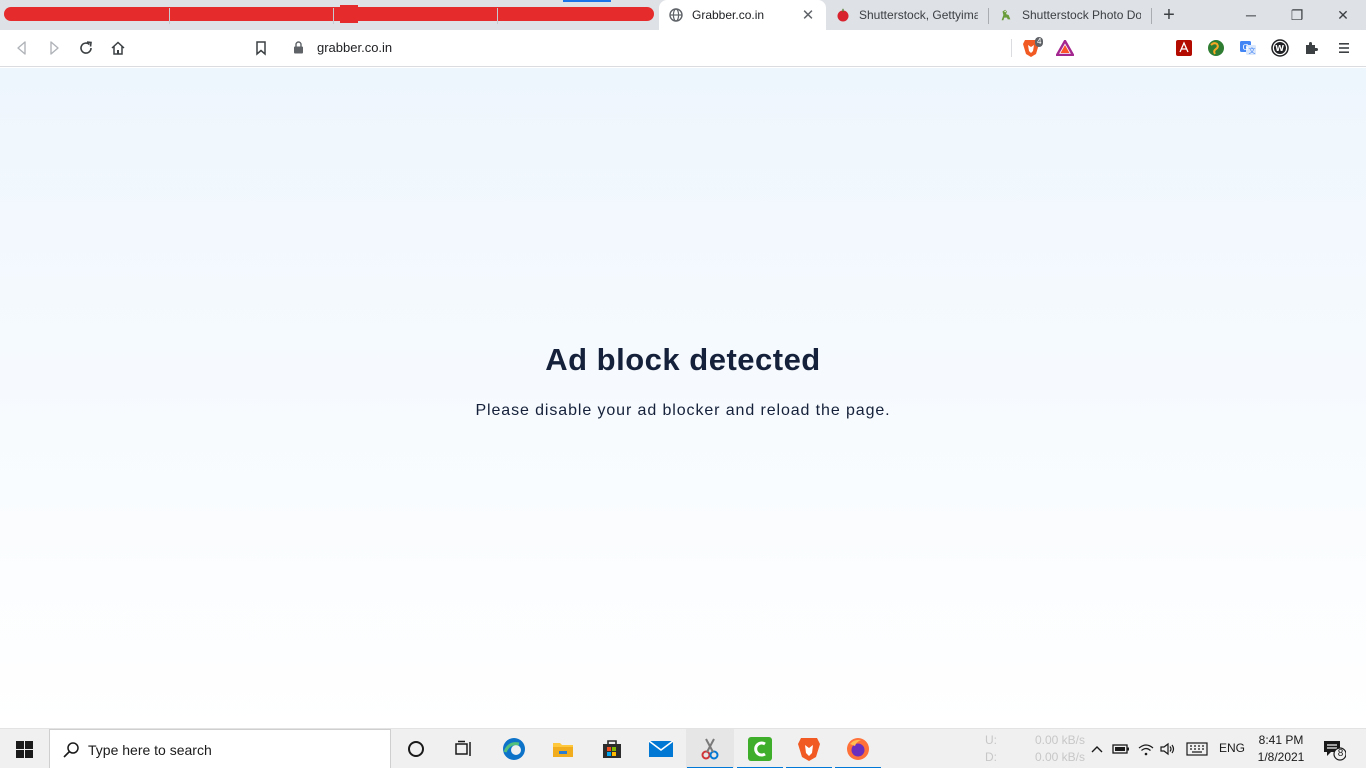 This screenshot has height=768, width=1366. Describe the element at coordinates (728, 15) in the screenshot. I see `tab-title: Grabber.co.in` at that location.